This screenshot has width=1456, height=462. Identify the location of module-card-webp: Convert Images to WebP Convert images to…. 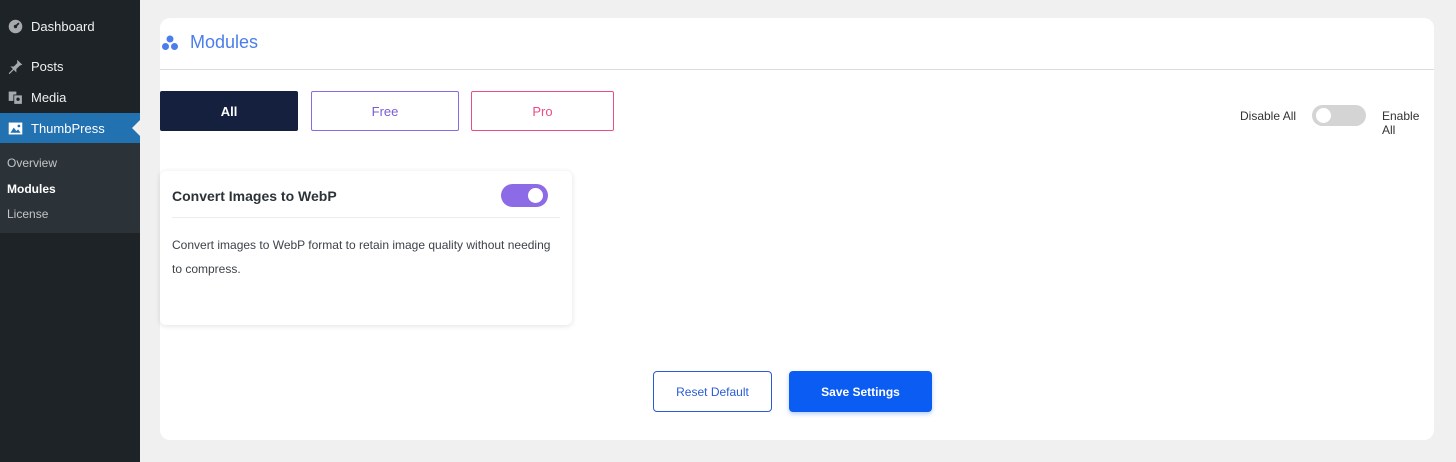
(366, 248).